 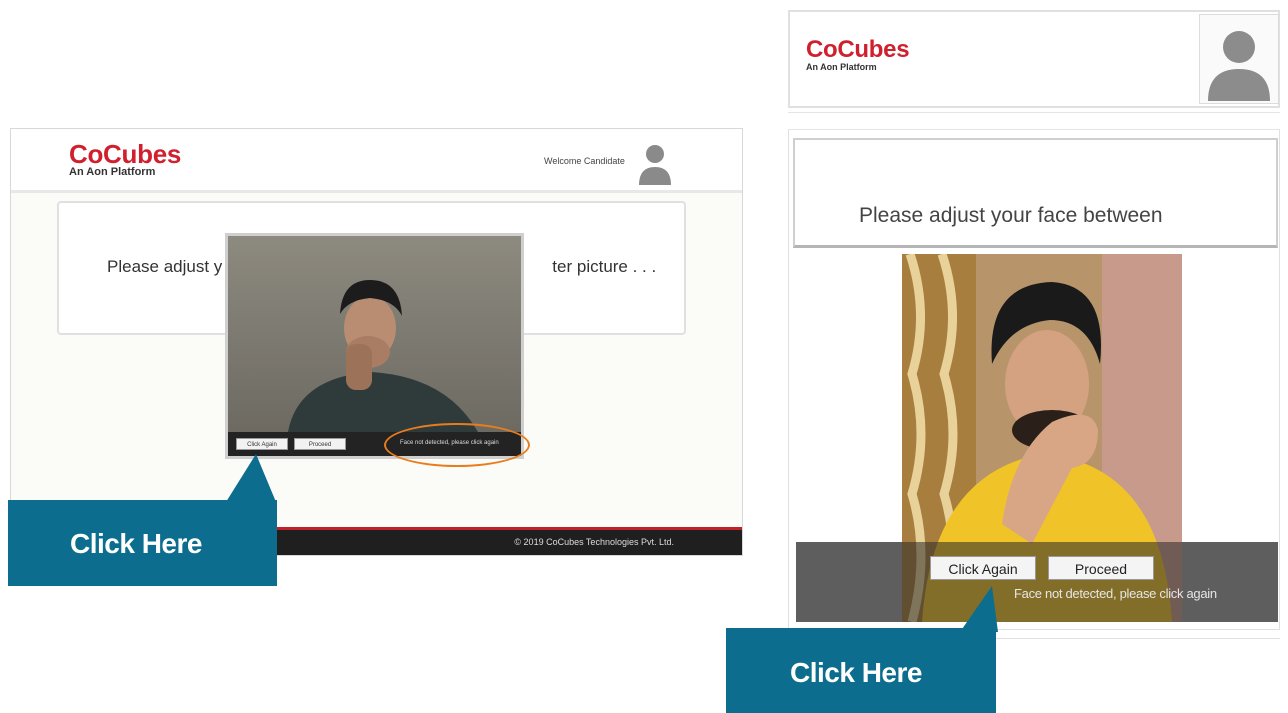 I want to click on instruction-card: Please adjust your face between, so click(x=1035, y=193).